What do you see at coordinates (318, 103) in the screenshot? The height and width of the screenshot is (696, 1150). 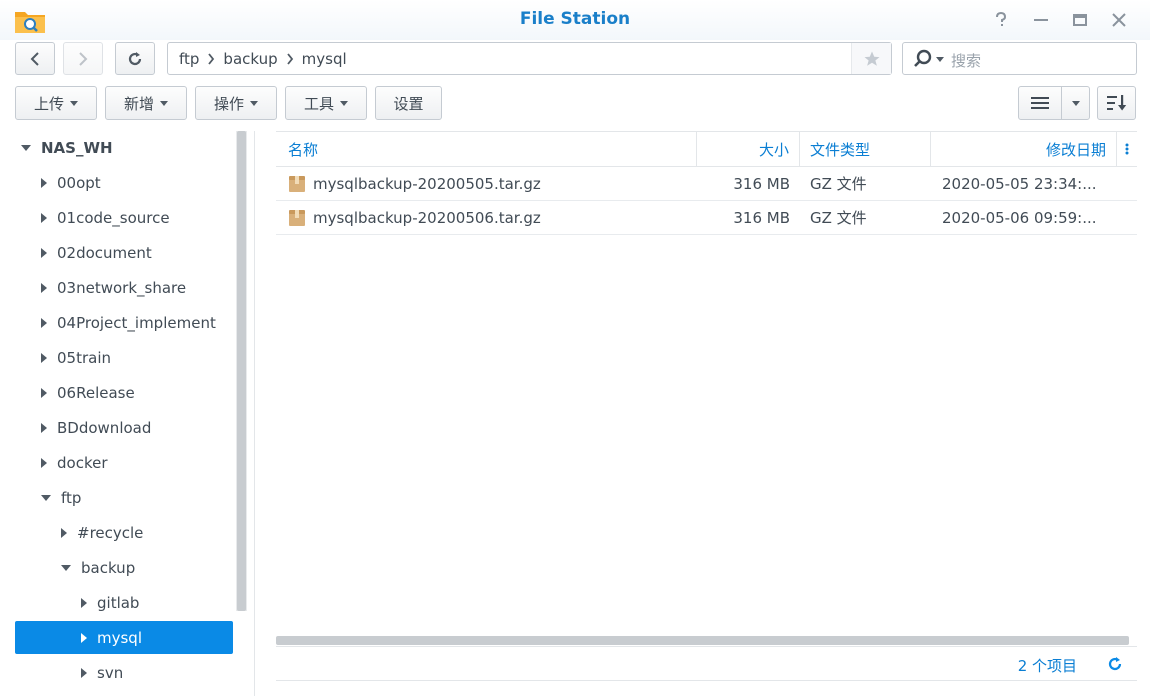 I see `tools-label: 工具` at bounding box center [318, 103].